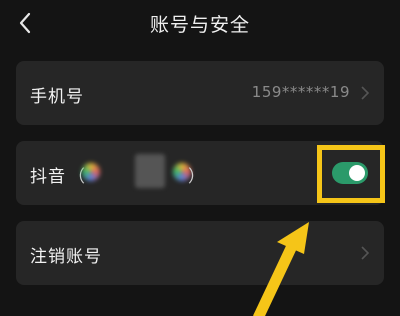  I want to click on toggle-knob, so click(357, 173).